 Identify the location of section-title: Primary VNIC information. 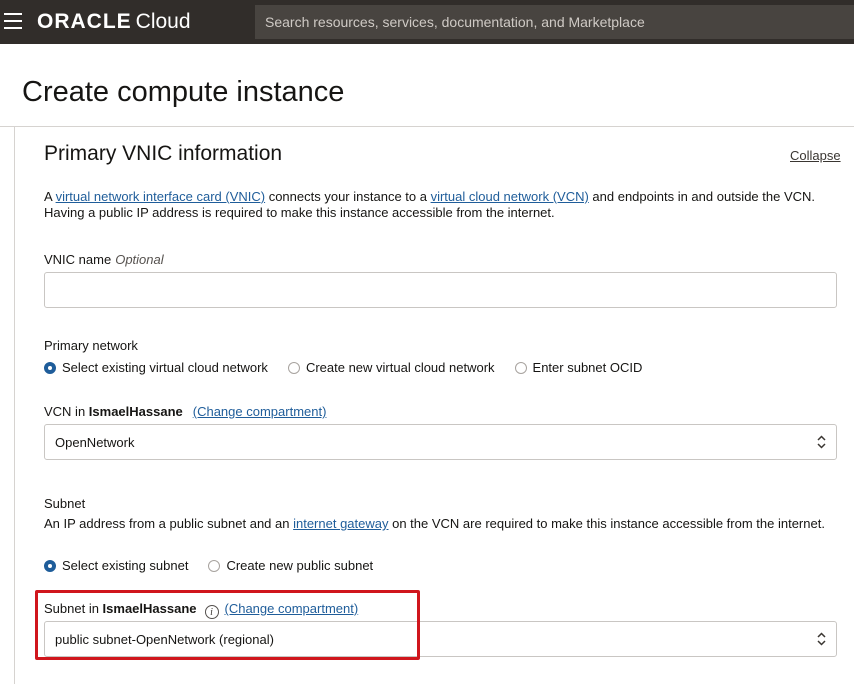
(163, 153).